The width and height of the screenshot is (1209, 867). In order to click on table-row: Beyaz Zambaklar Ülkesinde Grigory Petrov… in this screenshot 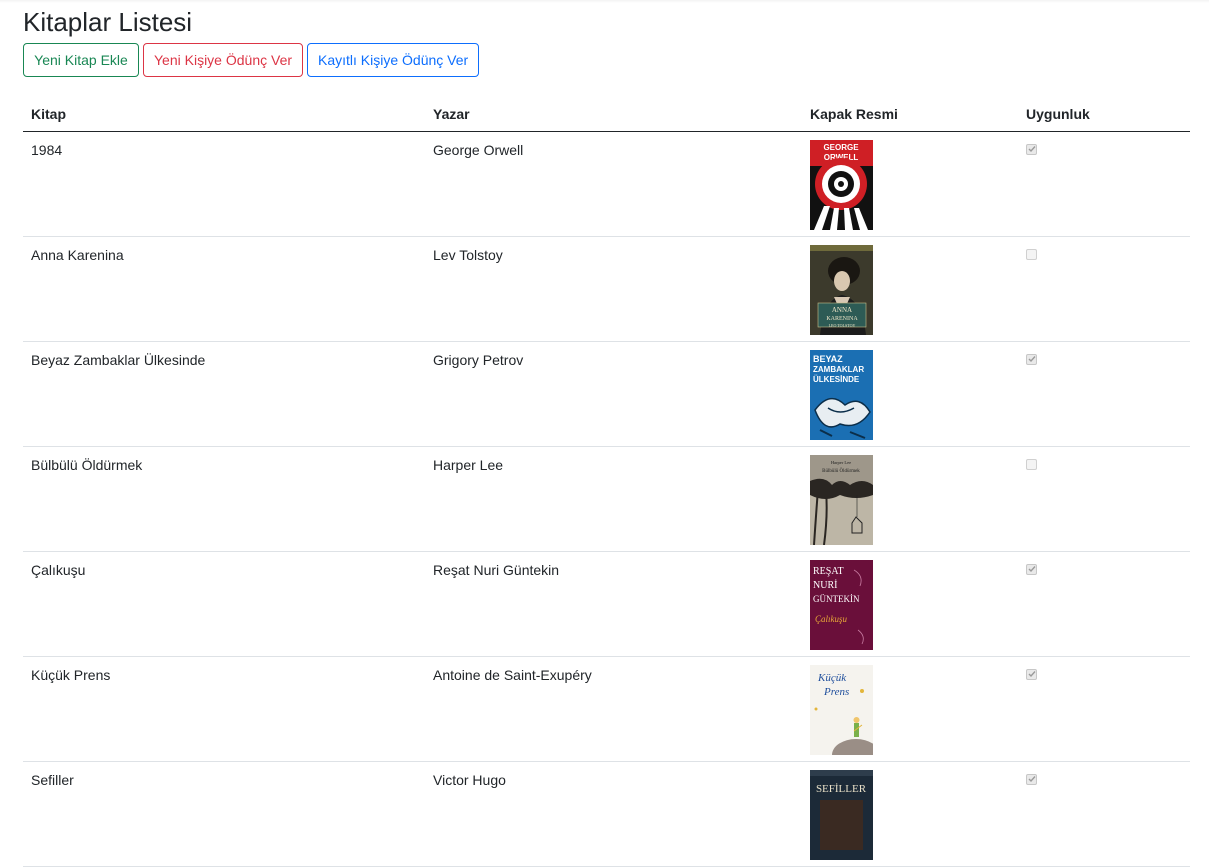, I will do `click(606, 394)`.